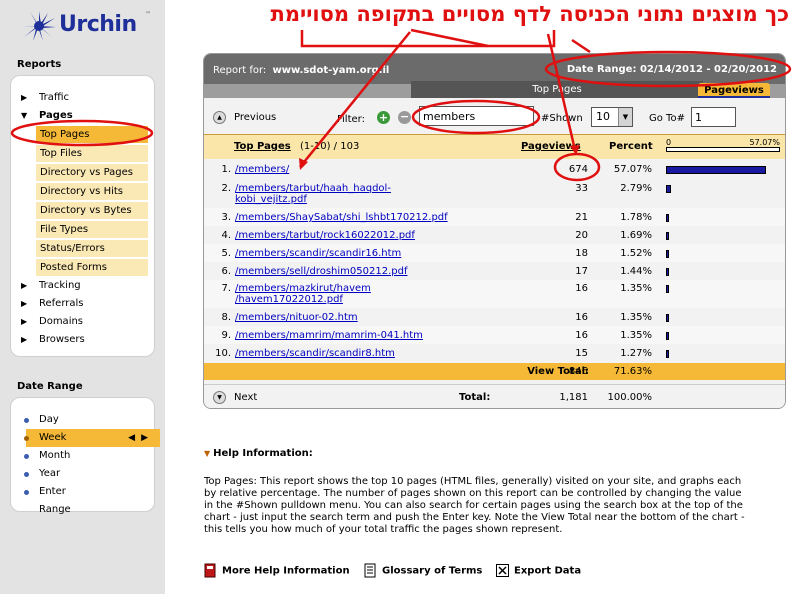 Image resolution: width=798 pixels, height=594 pixels. I want to click on nav-top-pages: Top Pages, so click(92, 134).